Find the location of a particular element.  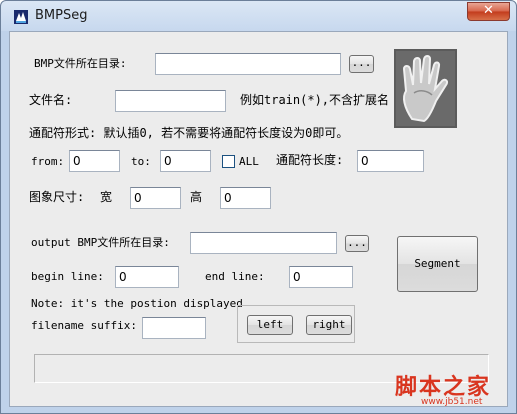

filename-suffix-input is located at coordinates (174, 328).